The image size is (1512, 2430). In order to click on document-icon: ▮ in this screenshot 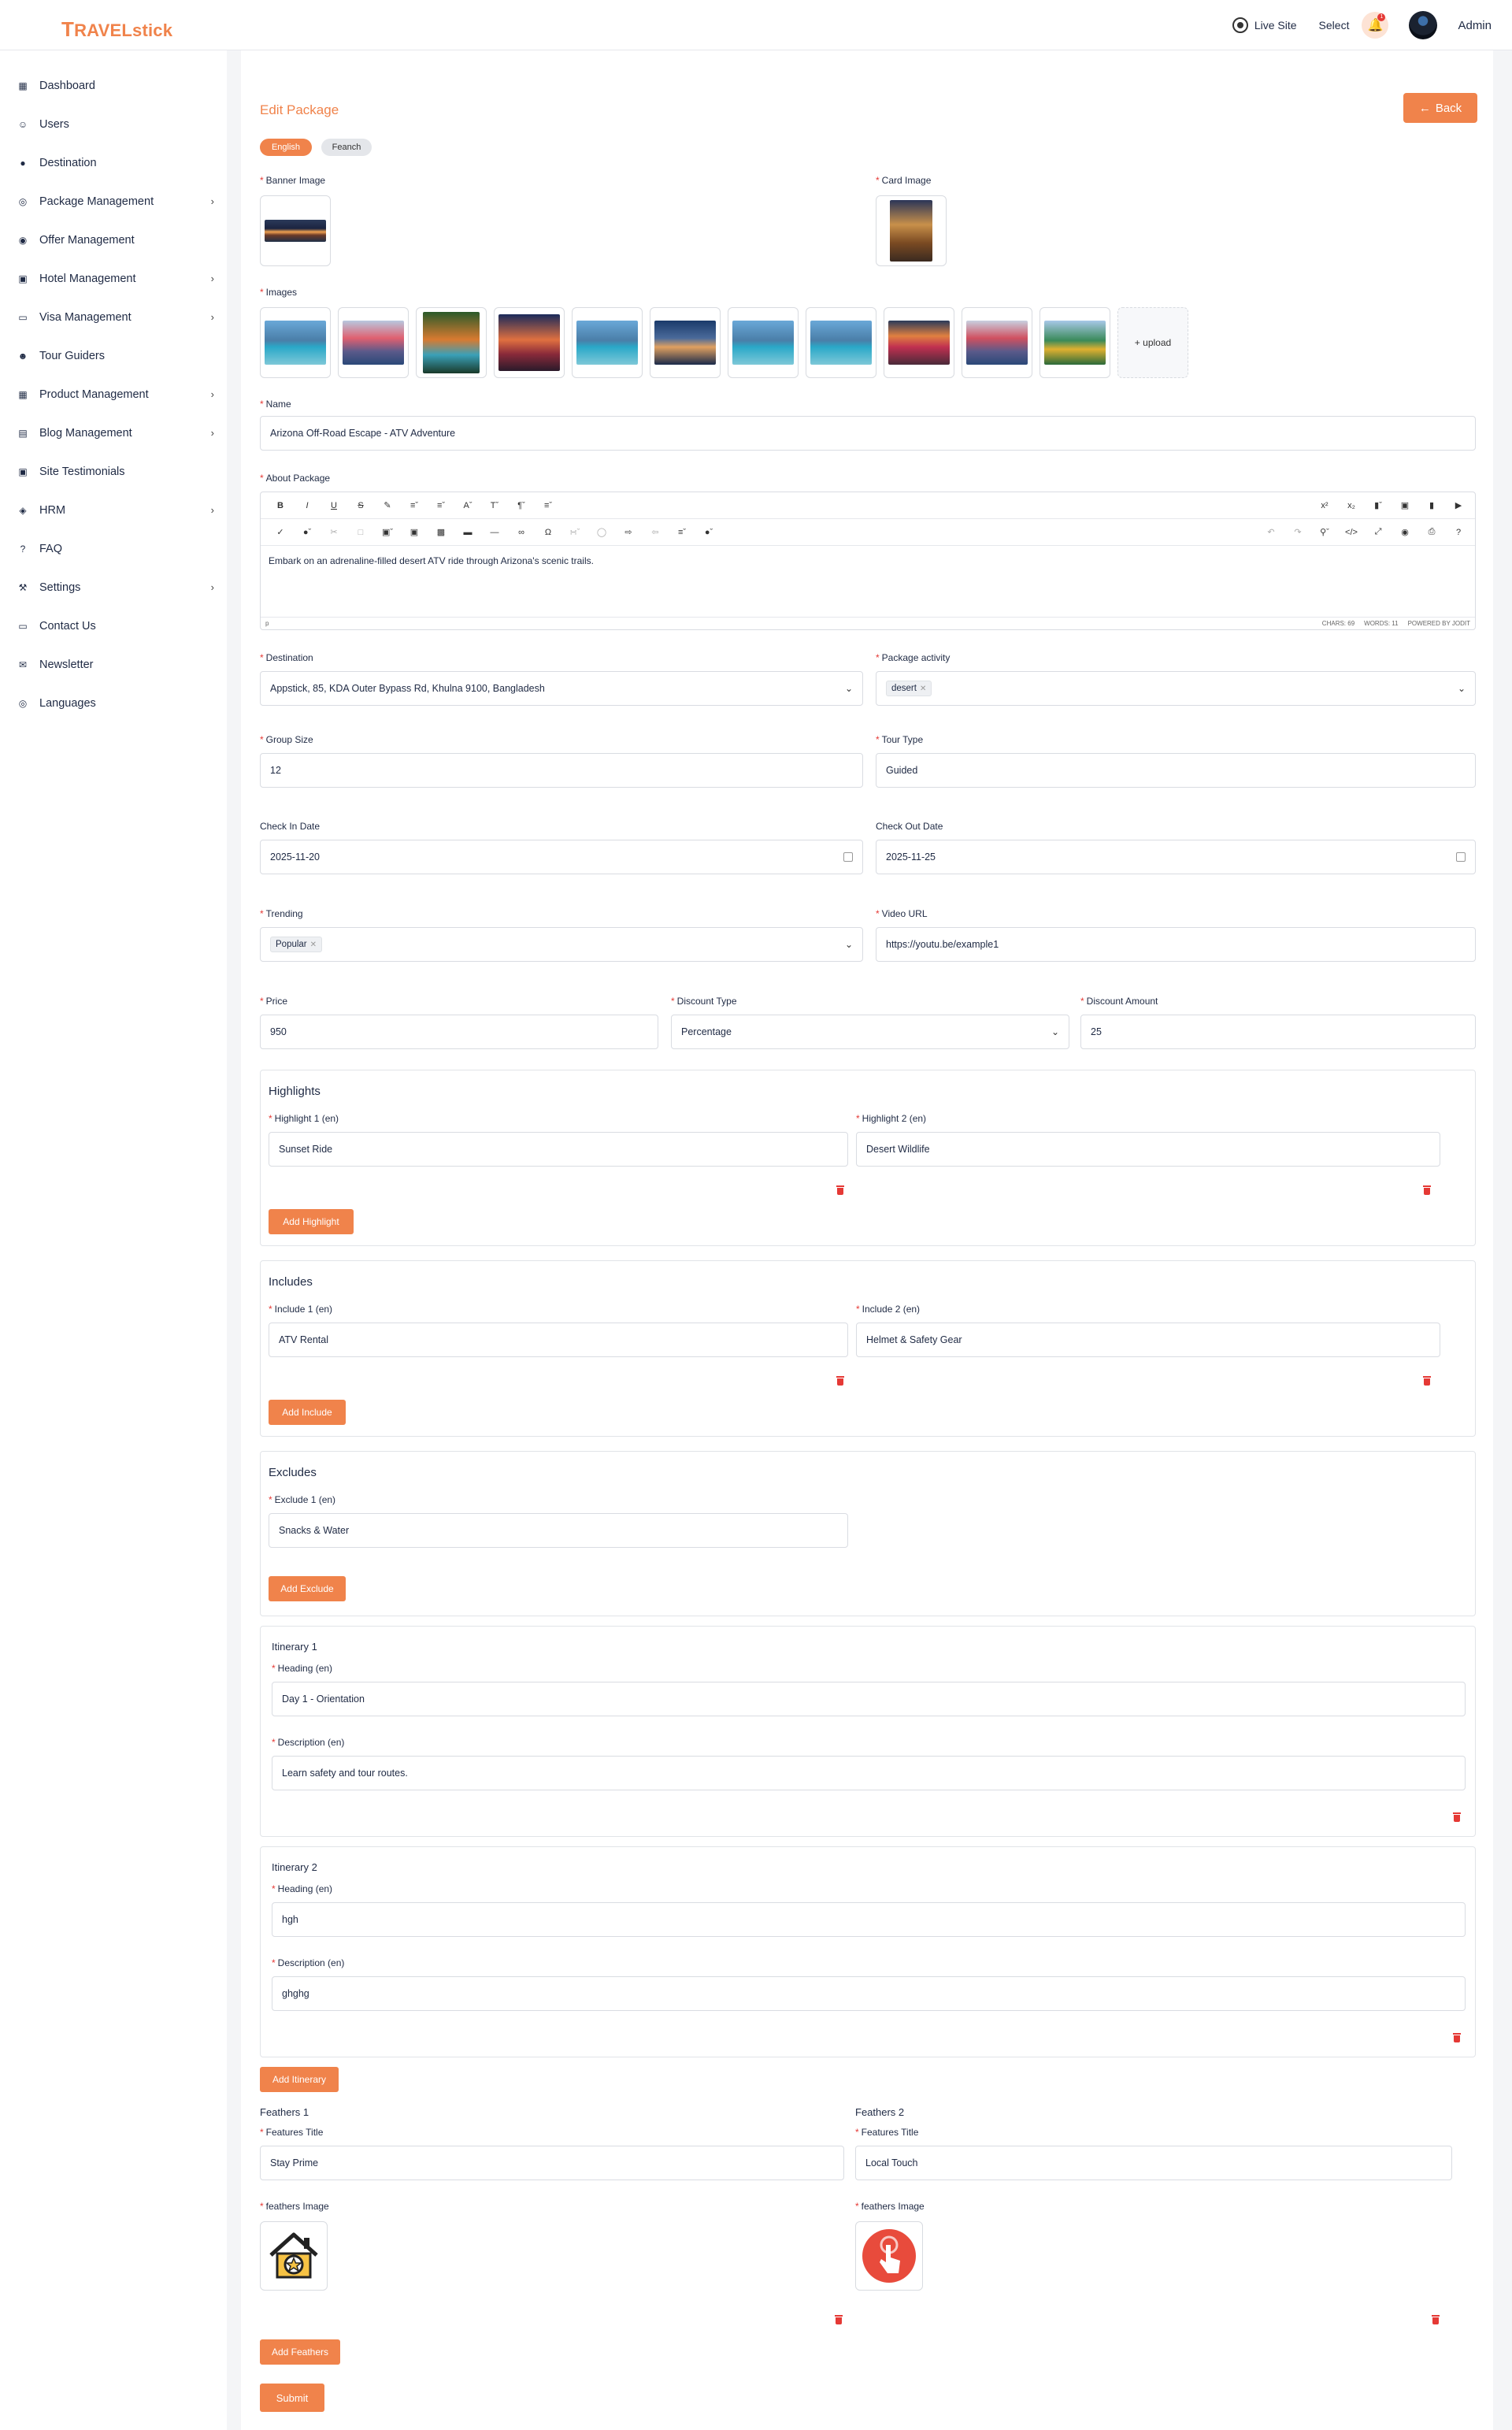, I will do `click(1431, 506)`.